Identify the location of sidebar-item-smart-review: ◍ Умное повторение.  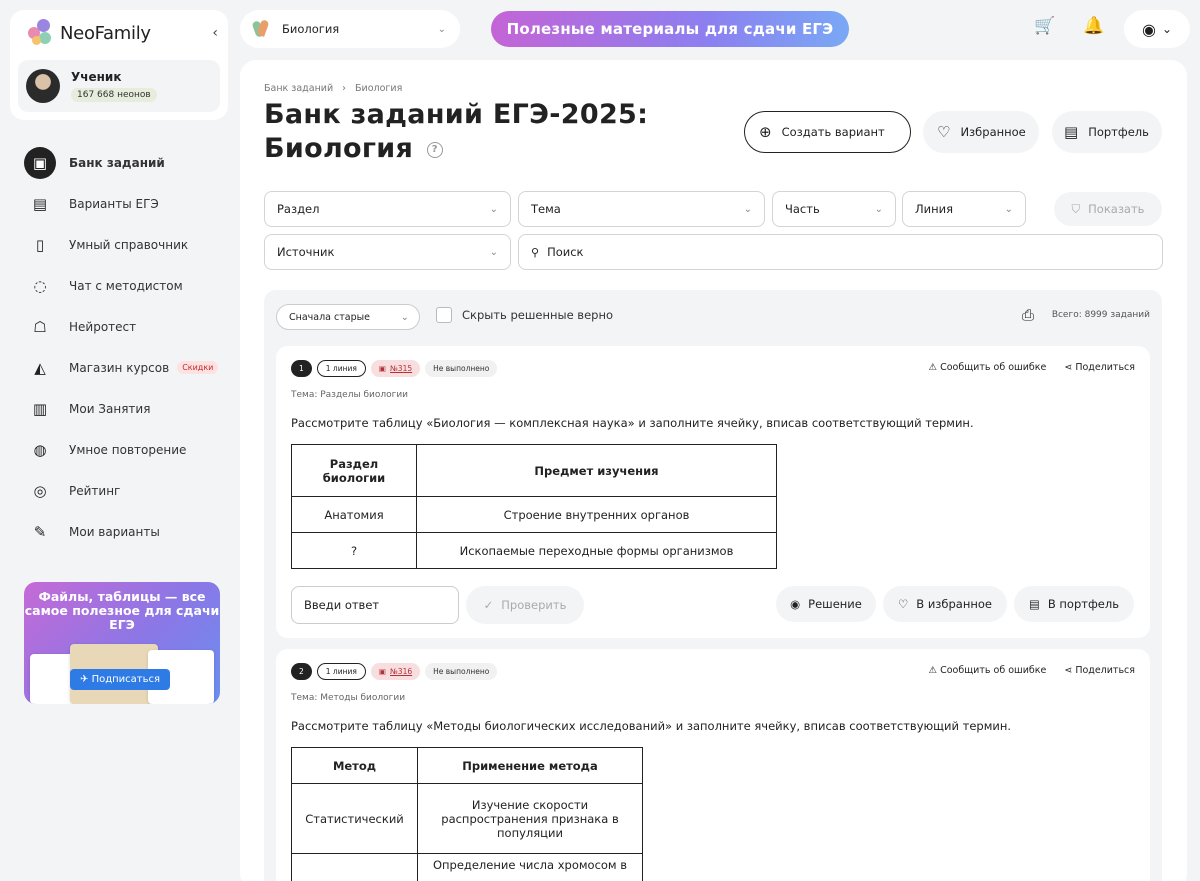
(119, 449).